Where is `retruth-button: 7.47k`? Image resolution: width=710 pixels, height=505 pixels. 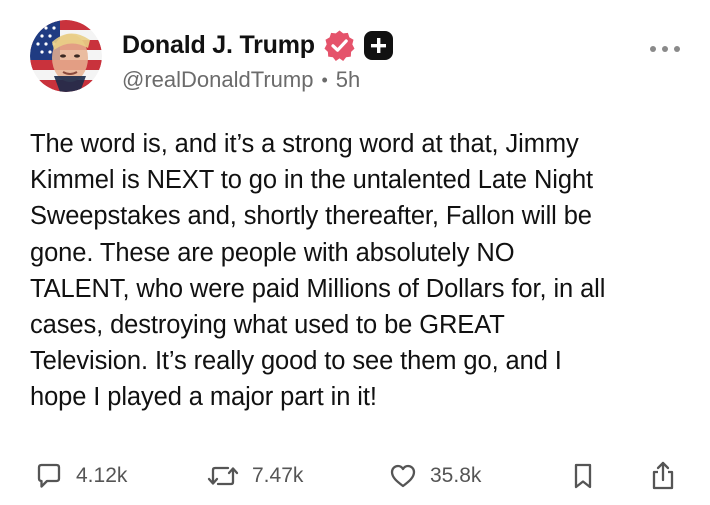
retruth-button: 7.47k is located at coordinates (254, 476).